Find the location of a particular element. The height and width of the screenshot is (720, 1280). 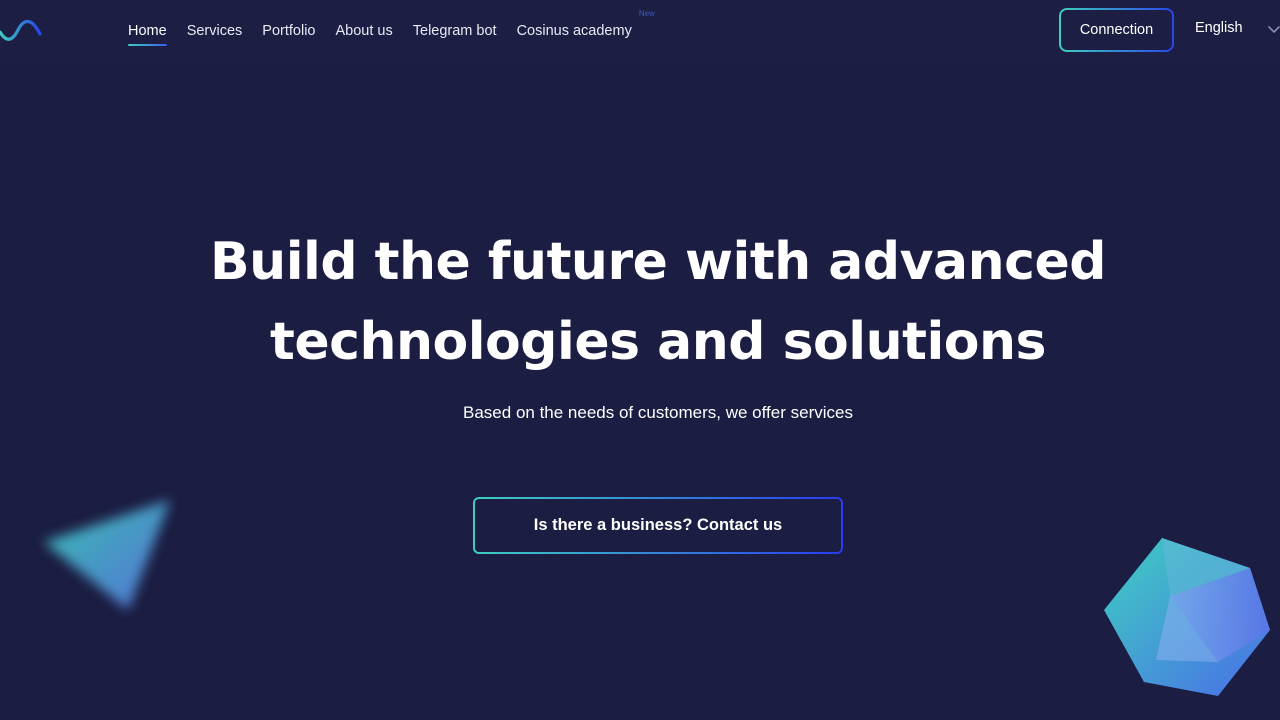

nav-services: Services is located at coordinates (215, 31).